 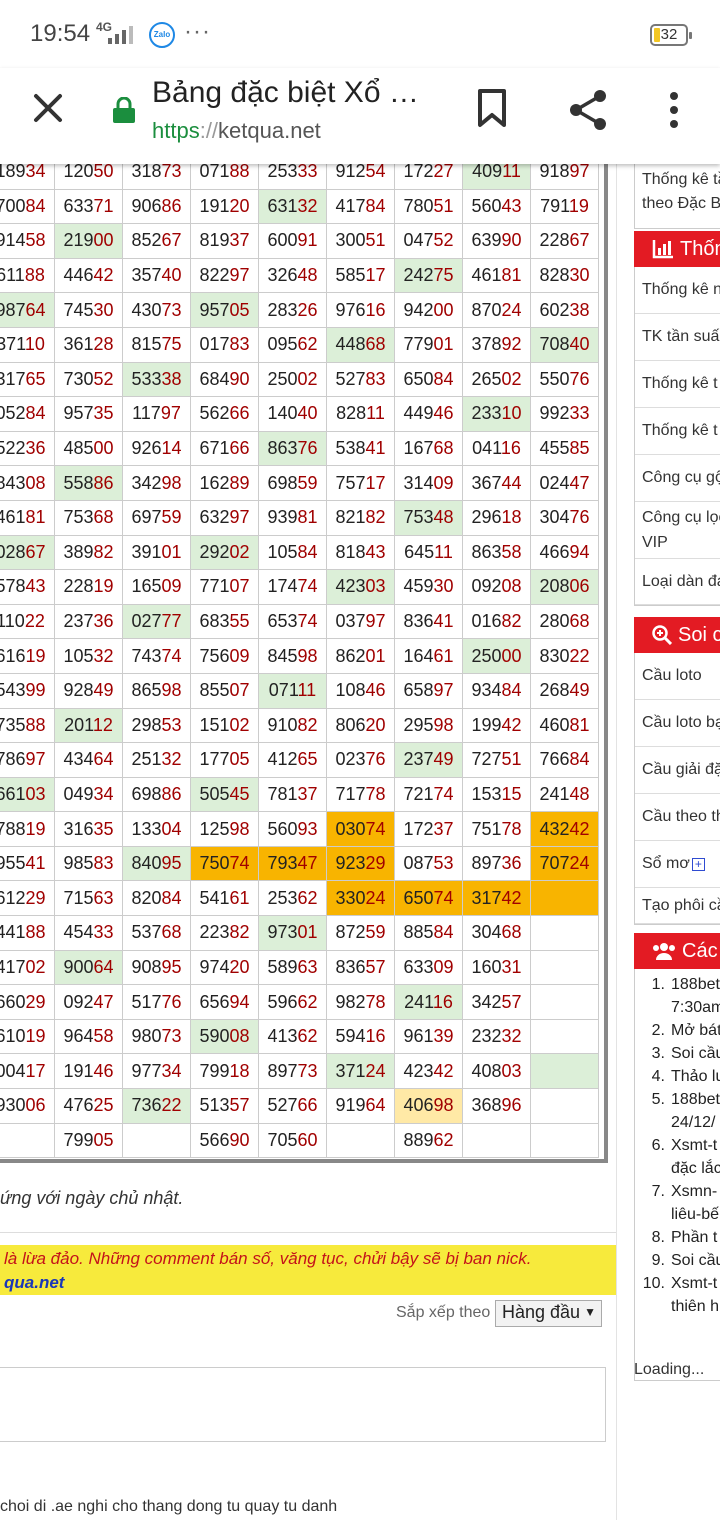 What do you see at coordinates (658, 1030) in the screenshot?
I see `news-number: 2.` at bounding box center [658, 1030].